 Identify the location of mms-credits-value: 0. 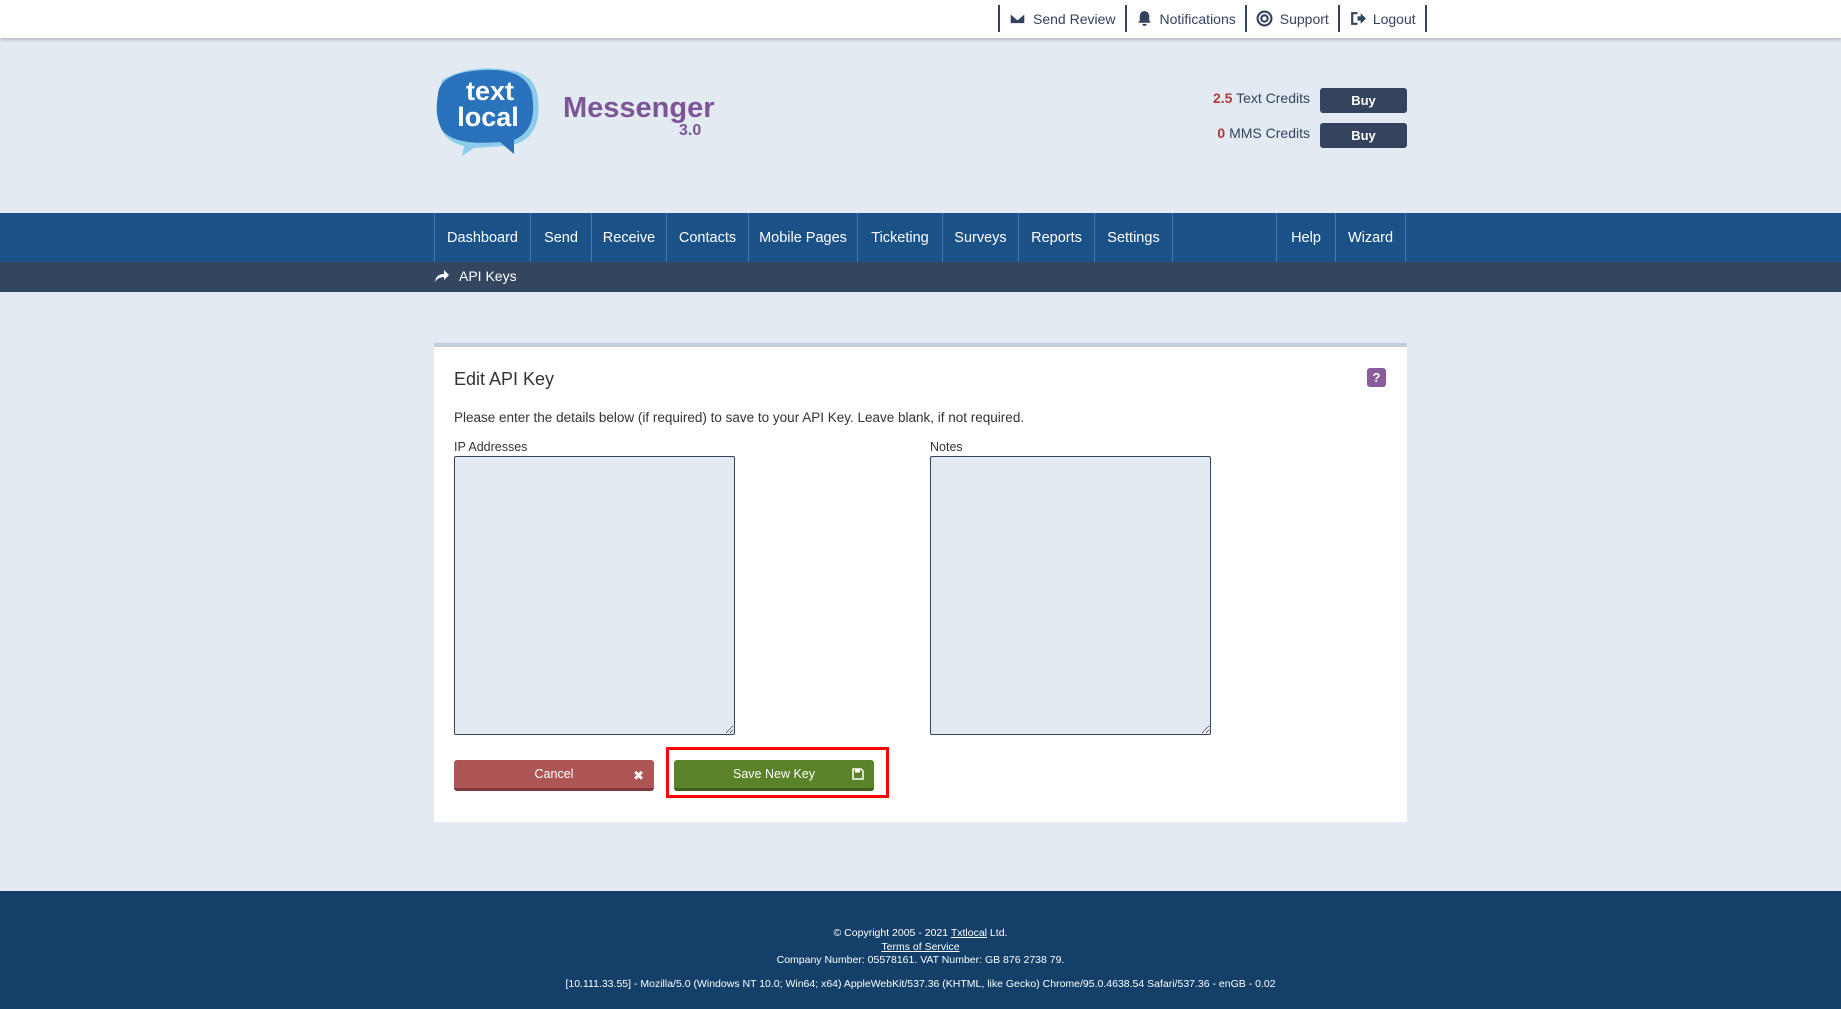
(1221, 133).